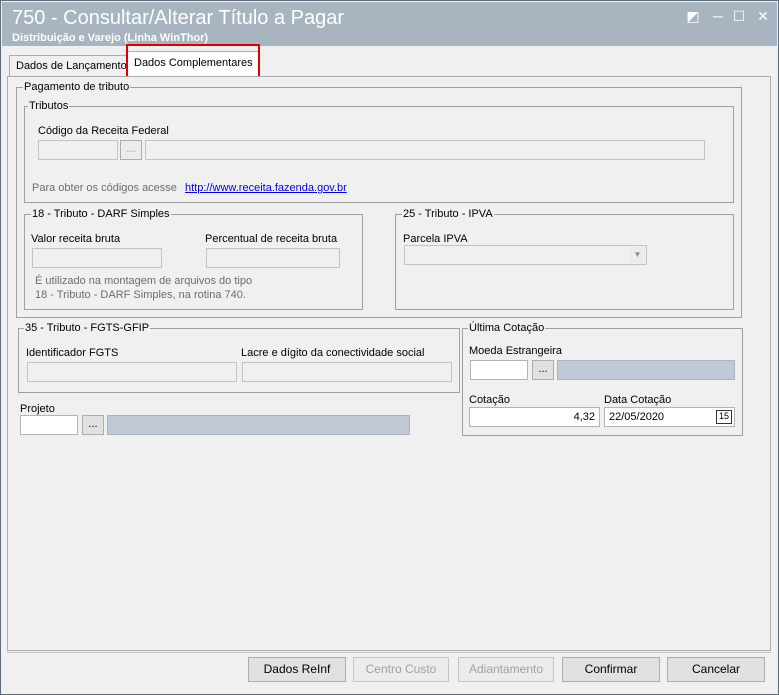  I want to click on projeto-code-input, so click(49, 425).